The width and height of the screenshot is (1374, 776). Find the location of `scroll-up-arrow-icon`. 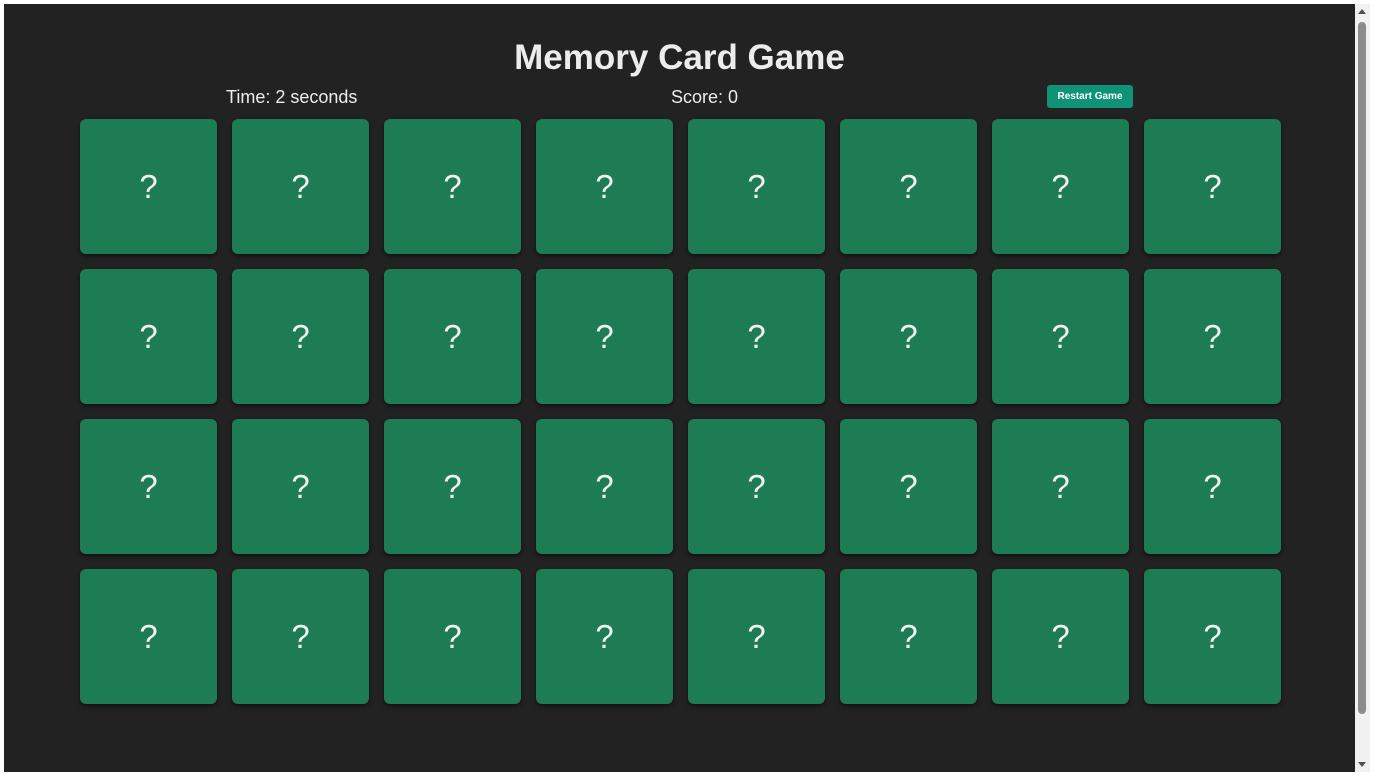

scroll-up-arrow-icon is located at coordinates (1362, 11).